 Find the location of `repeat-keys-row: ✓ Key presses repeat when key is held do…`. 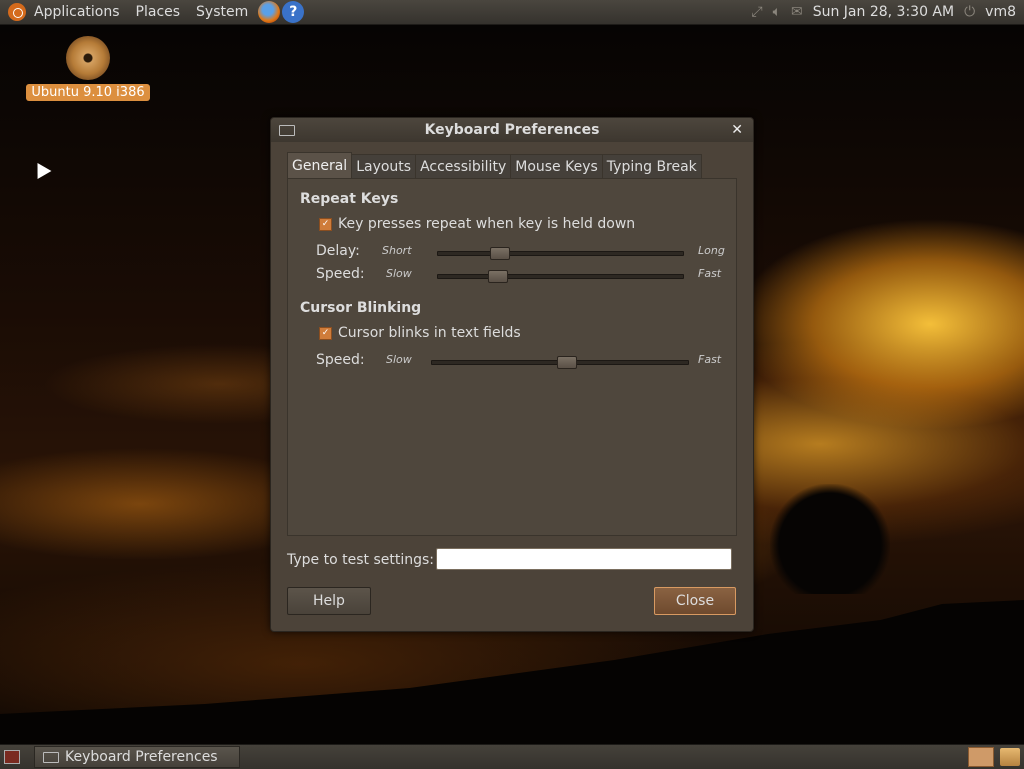

repeat-keys-row: ✓ Key presses repeat when key is held do… is located at coordinates (477, 224).